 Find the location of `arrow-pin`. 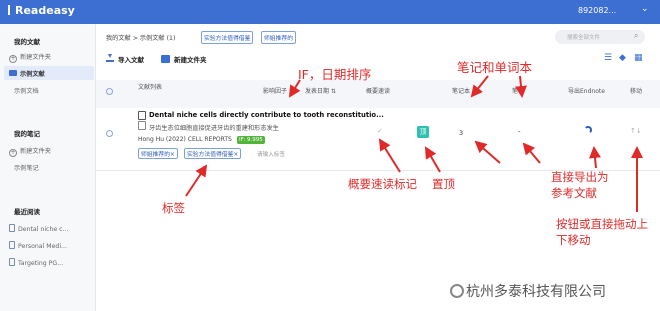

arrow-pin is located at coordinates (432, 159).